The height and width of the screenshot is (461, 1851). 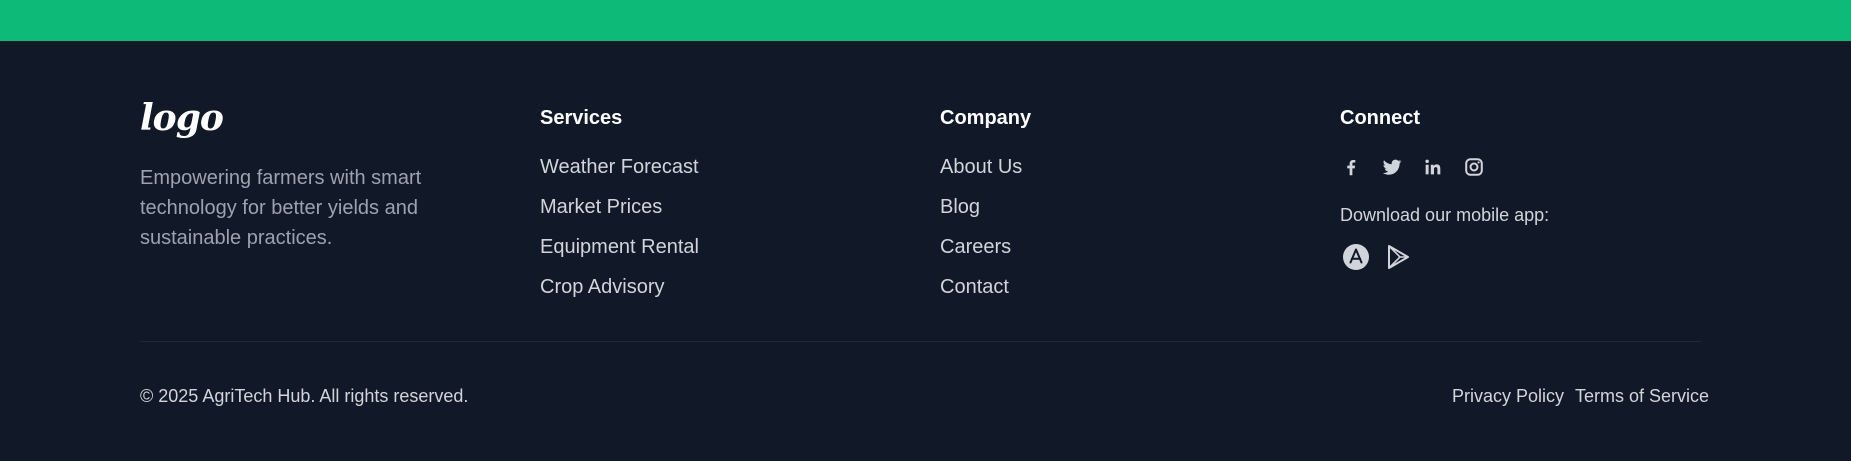 I want to click on link-market-prices: Market Prices, so click(x=601, y=207).